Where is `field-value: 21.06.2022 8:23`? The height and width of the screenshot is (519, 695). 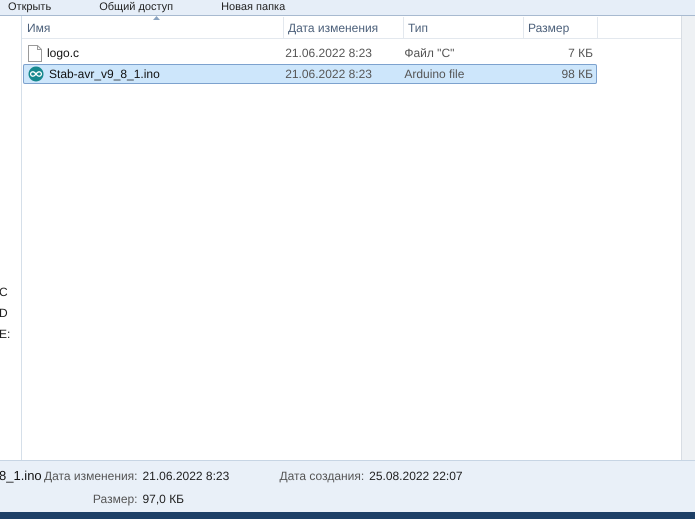 field-value: 21.06.2022 8:23 is located at coordinates (186, 476).